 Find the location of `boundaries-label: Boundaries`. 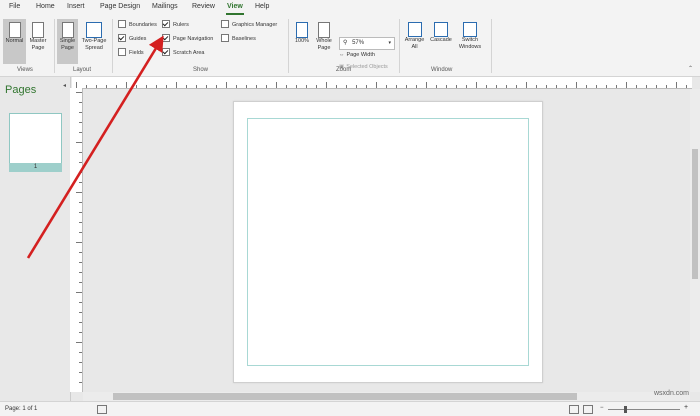

boundaries-label: Boundaries is located at coordinates (143, 25).